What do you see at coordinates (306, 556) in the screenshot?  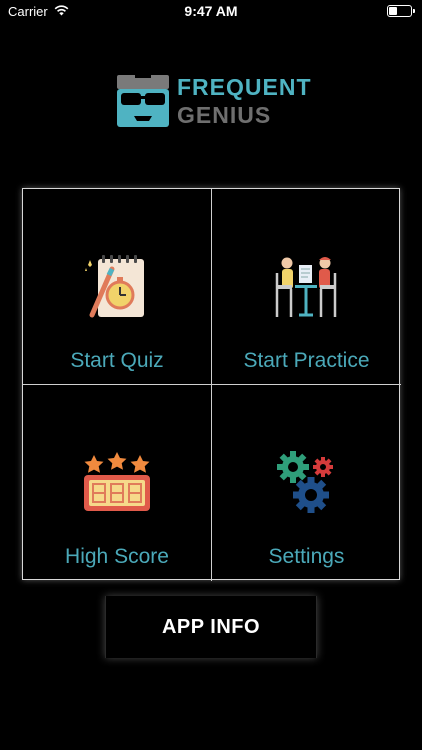 I see `settings-label: Settings` at bounding box center [306, 556].